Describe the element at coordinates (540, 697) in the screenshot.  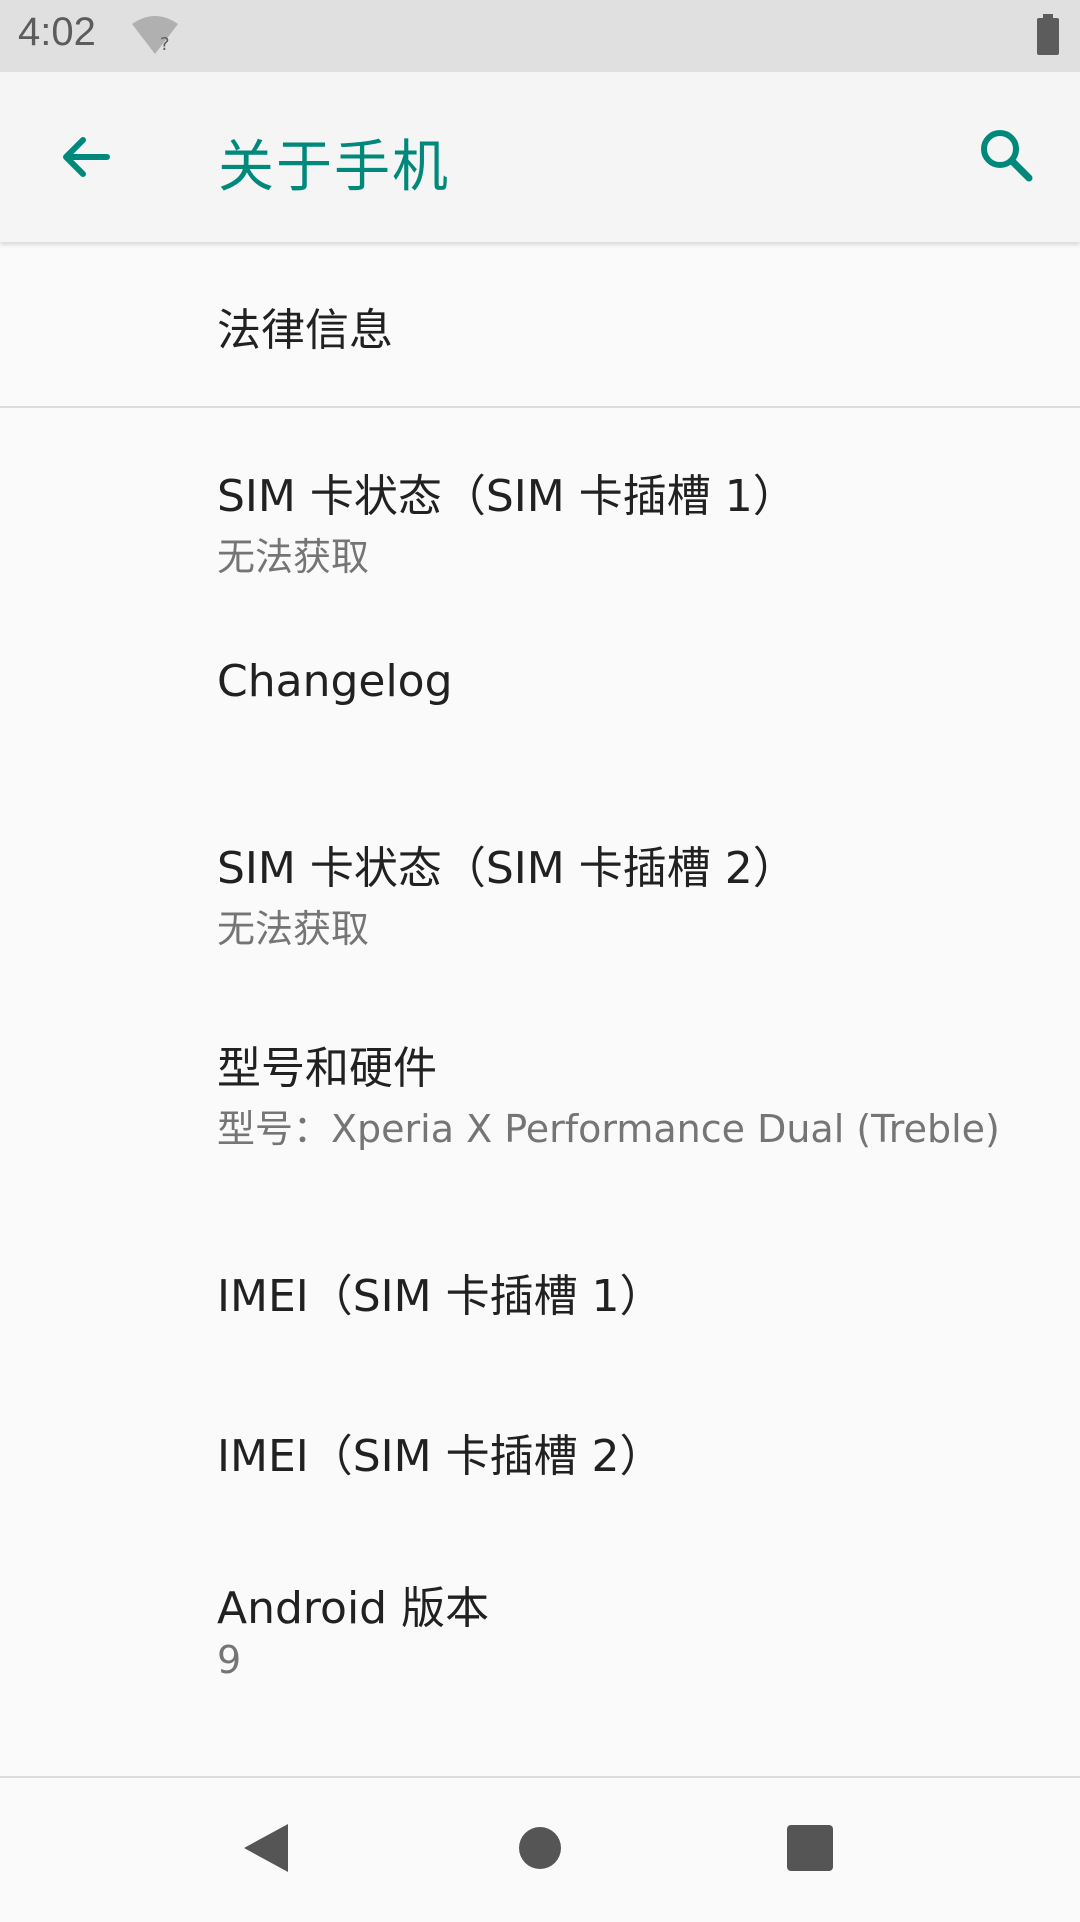
I see `list-item-changelog: Changelog` at that location.